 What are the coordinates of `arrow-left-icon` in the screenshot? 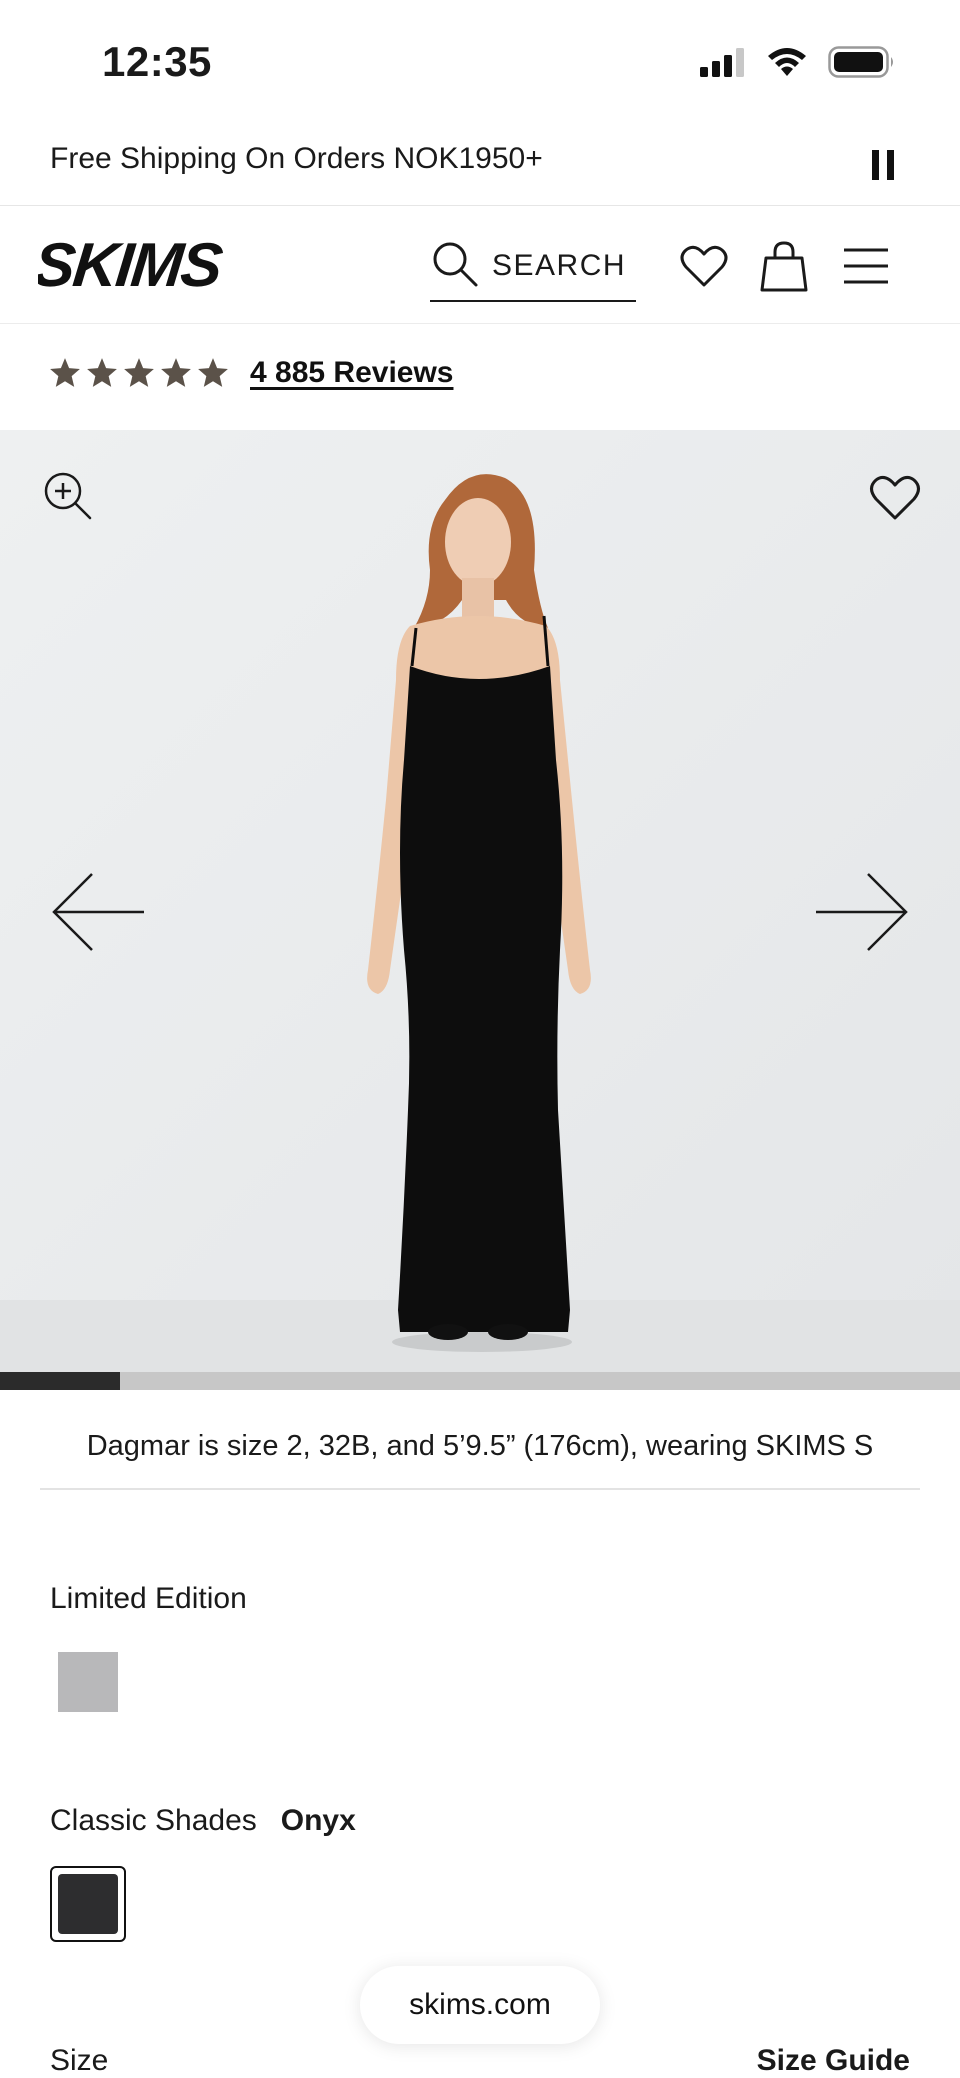 It's located at (98, 912).